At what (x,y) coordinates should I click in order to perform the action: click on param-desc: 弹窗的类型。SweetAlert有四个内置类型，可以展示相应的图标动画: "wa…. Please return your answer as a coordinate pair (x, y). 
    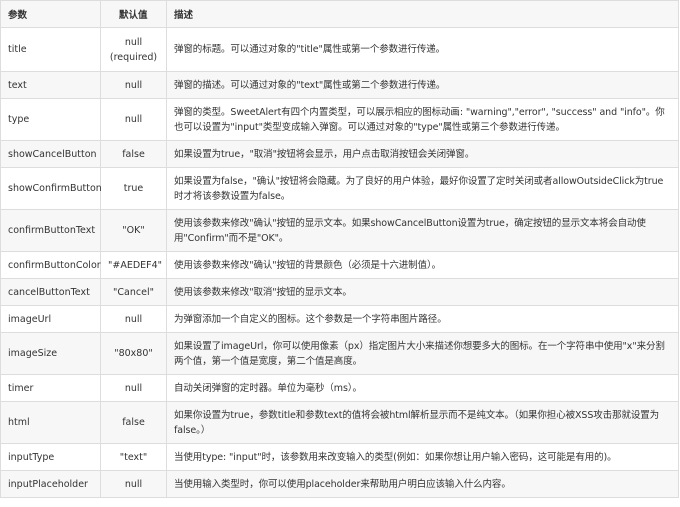
    Looking at the image, I should click on (422, 119).